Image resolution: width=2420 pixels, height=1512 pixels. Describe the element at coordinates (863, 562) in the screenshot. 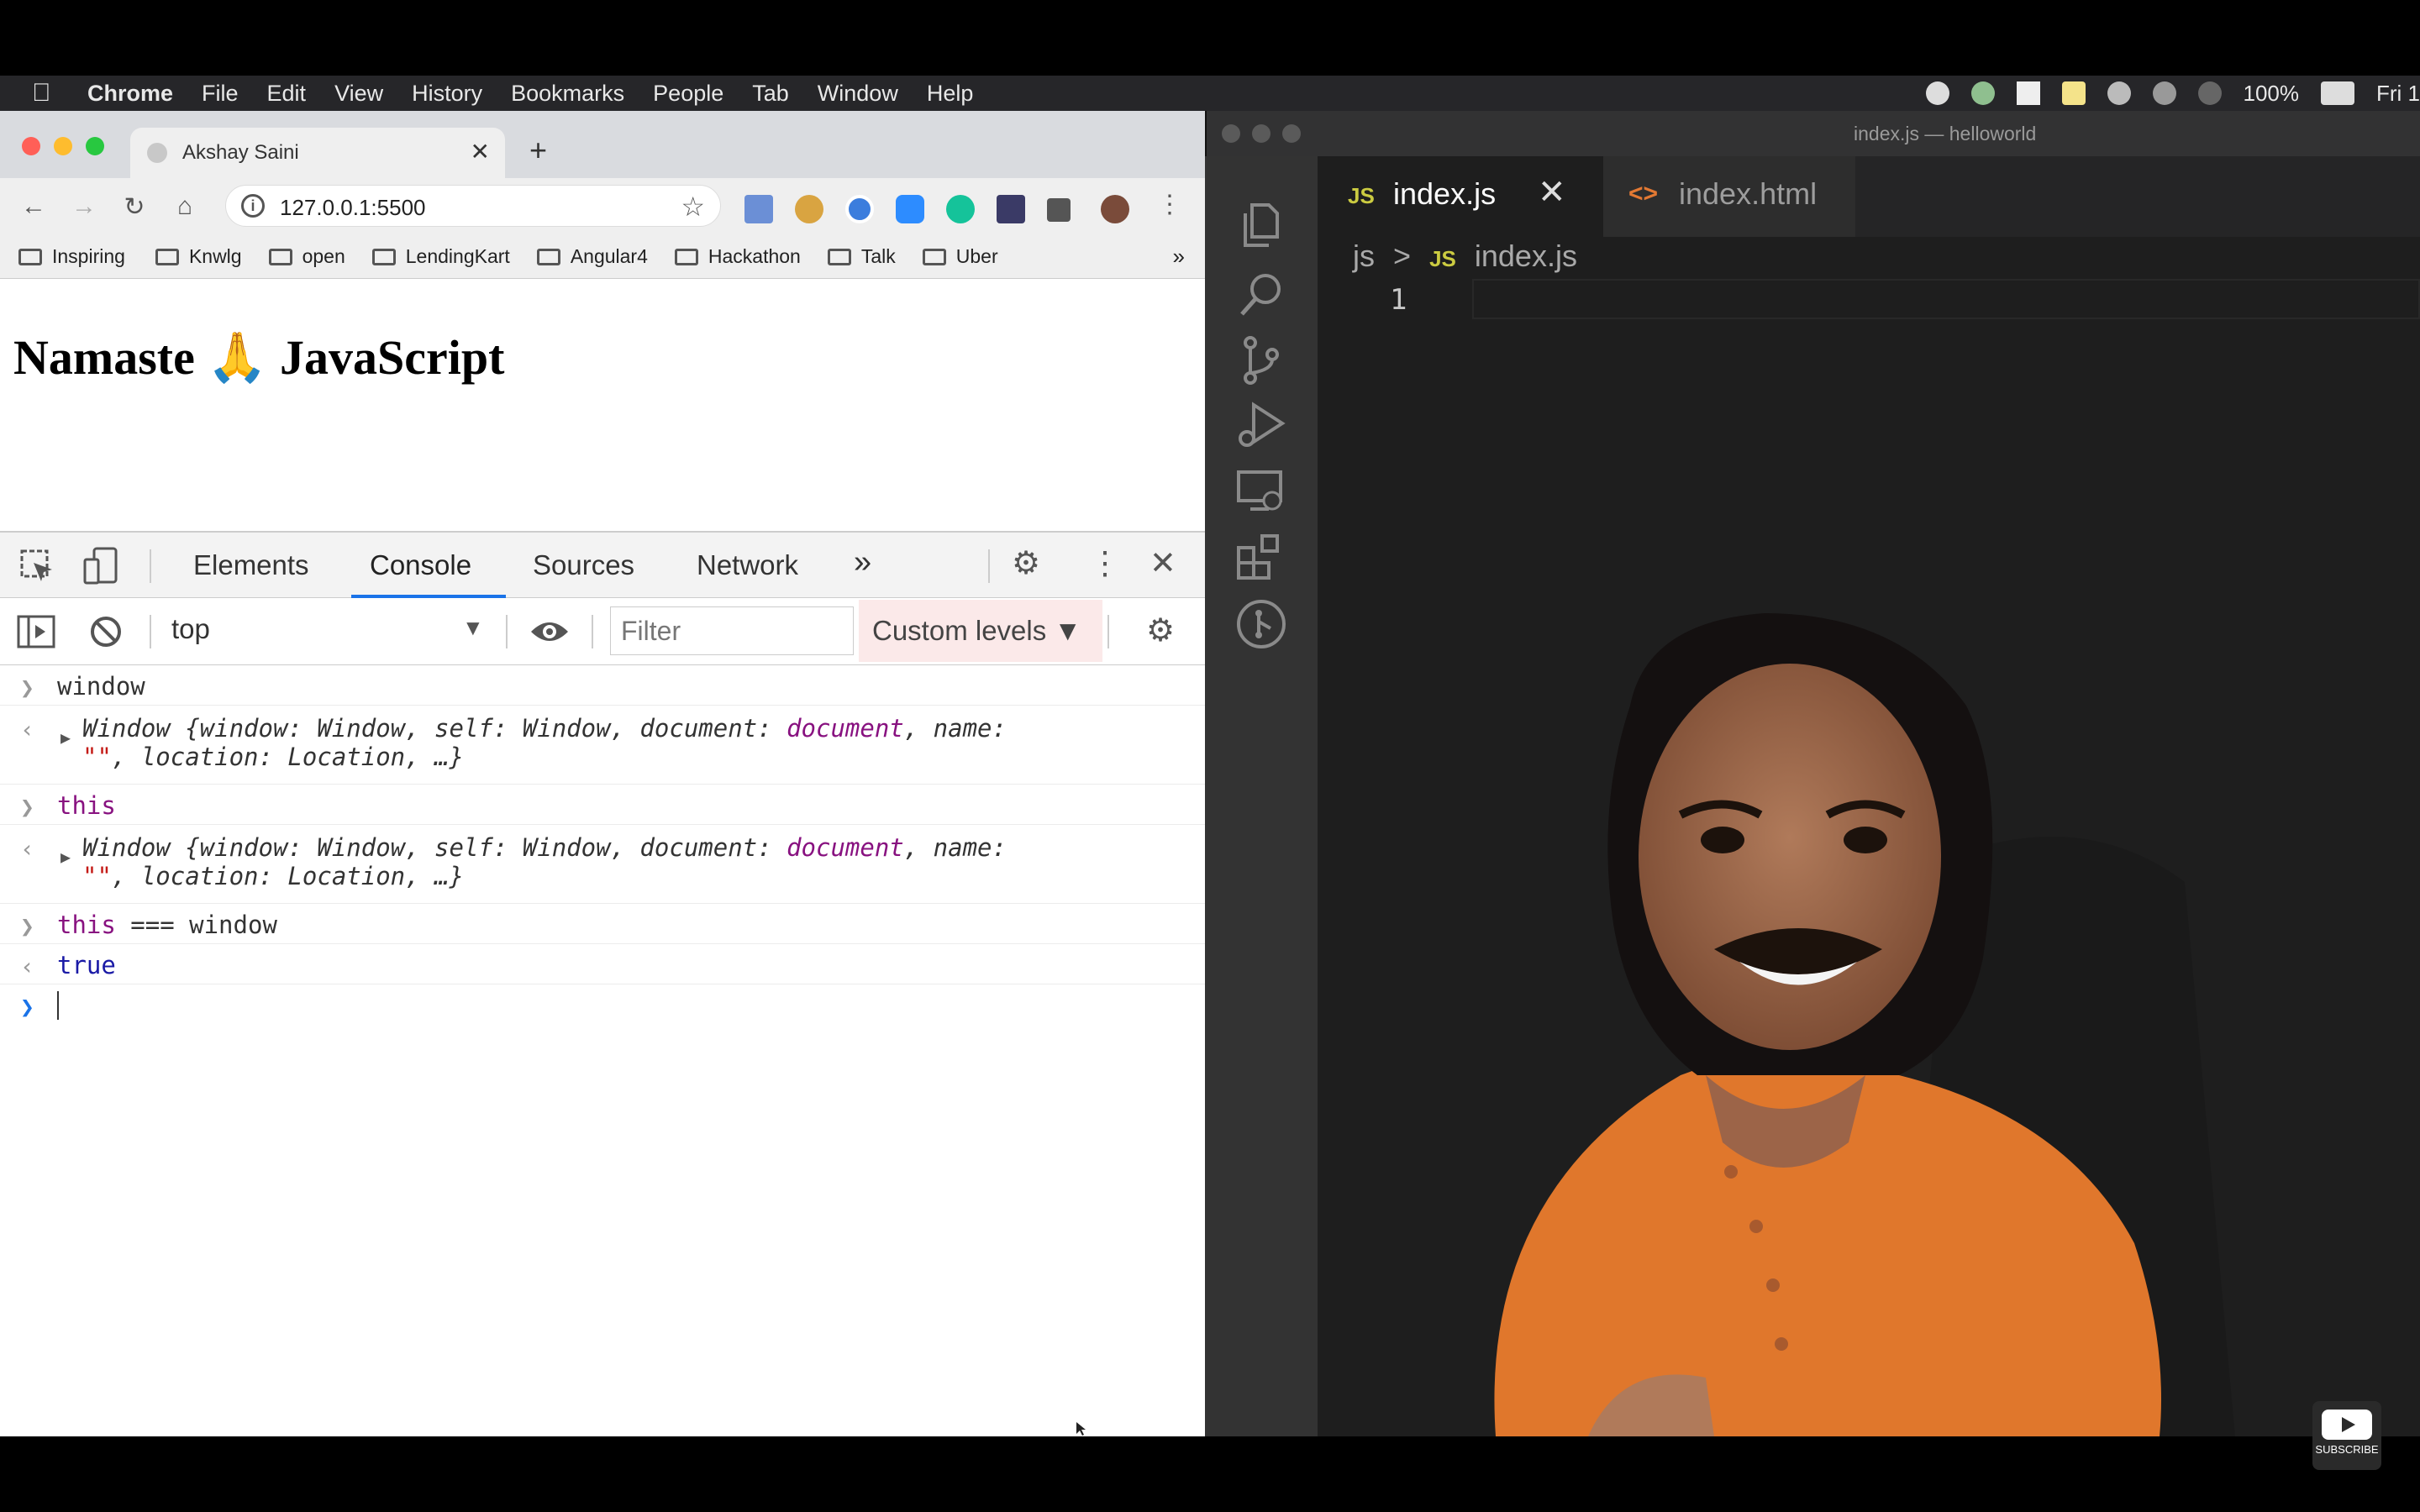

I see `more-tabs-button: »` at that location.